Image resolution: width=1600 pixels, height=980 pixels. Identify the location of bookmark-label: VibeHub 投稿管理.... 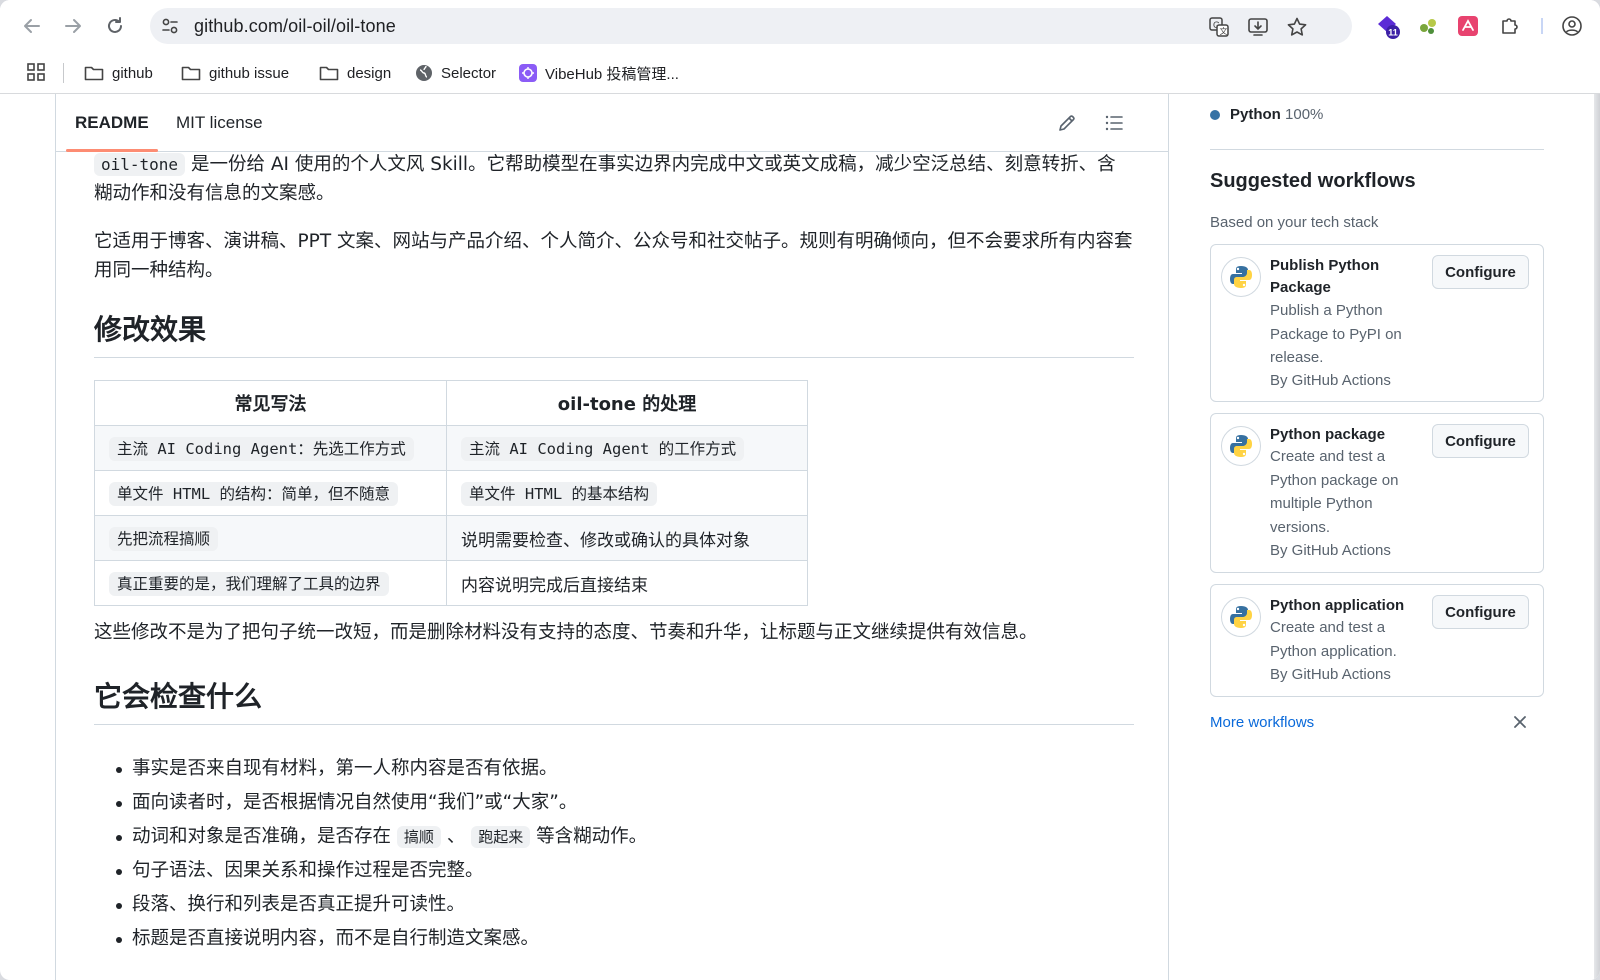
(612, 74).